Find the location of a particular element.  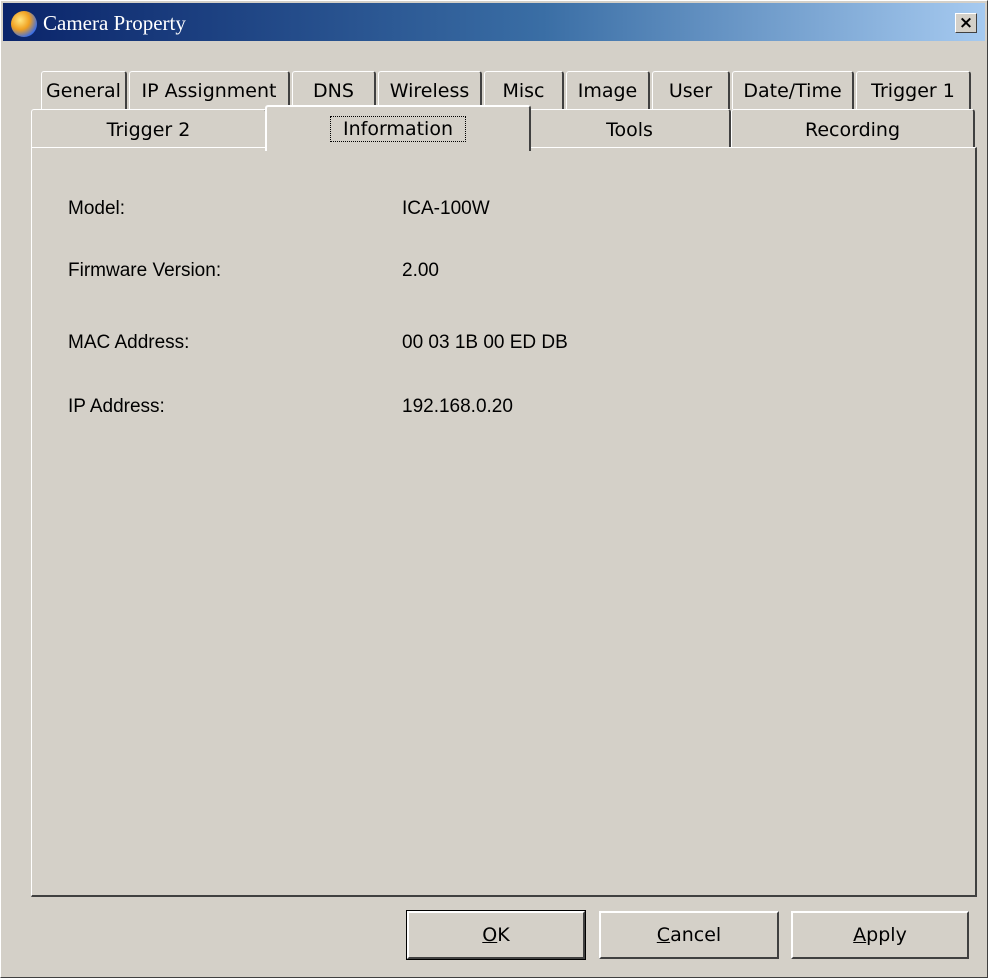

ok-label: K is located at coordinates (503, 935).